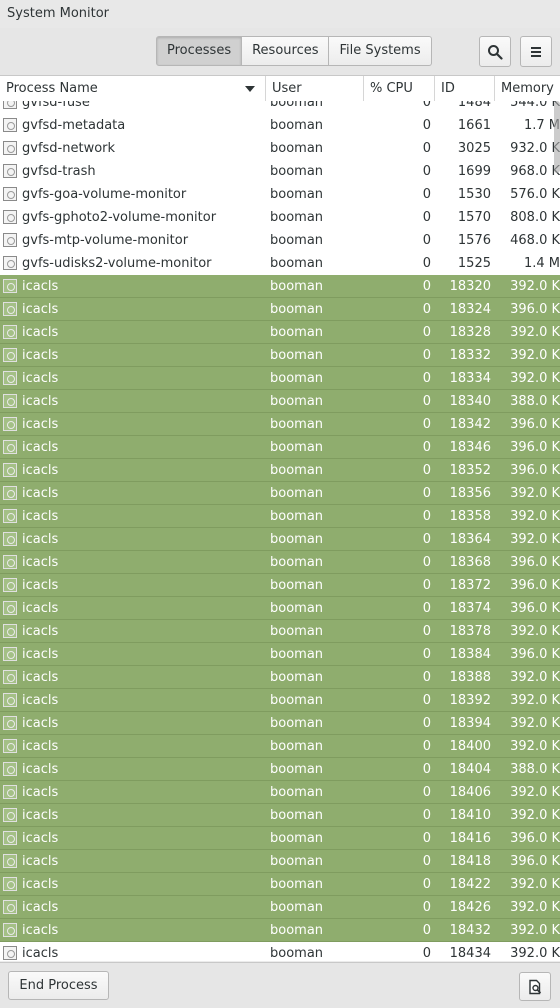 This screenshot has height=1008, width=560. What do you see at coordinates (315, 88) in the screenshot?
I see `column-header-user: User` at bounding box center [315, 88].